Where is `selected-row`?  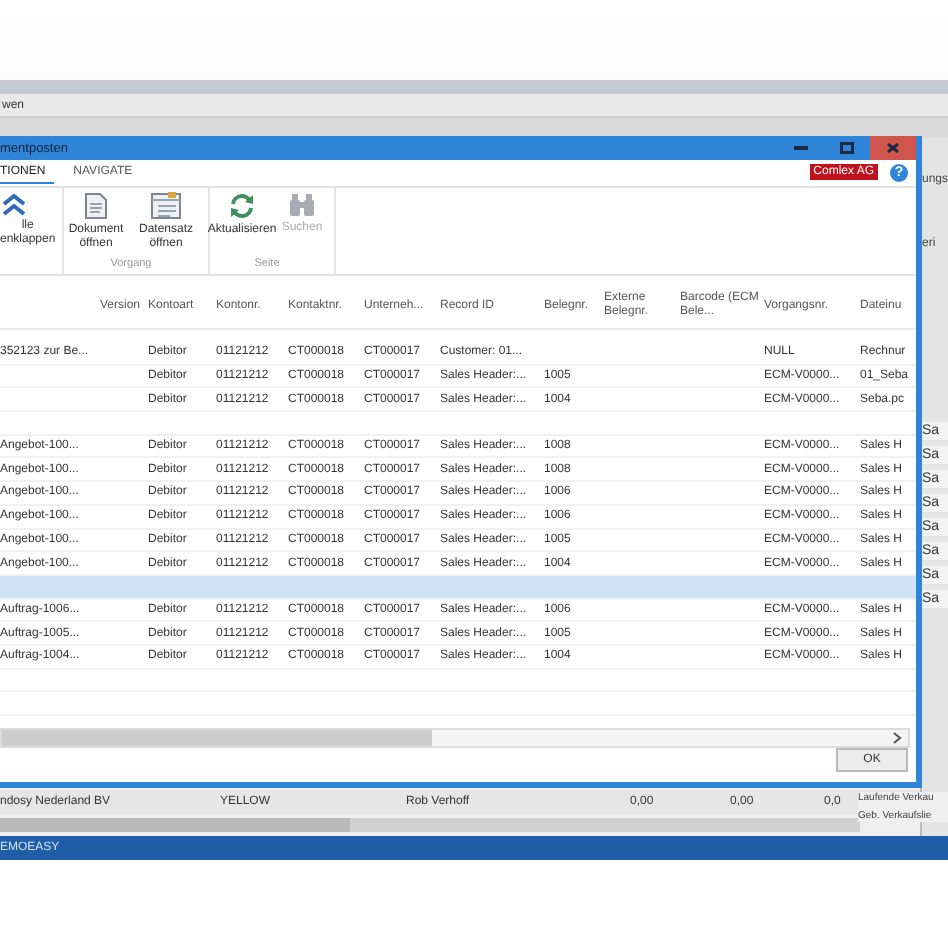
selected-row is located at coordinates (458, 587).